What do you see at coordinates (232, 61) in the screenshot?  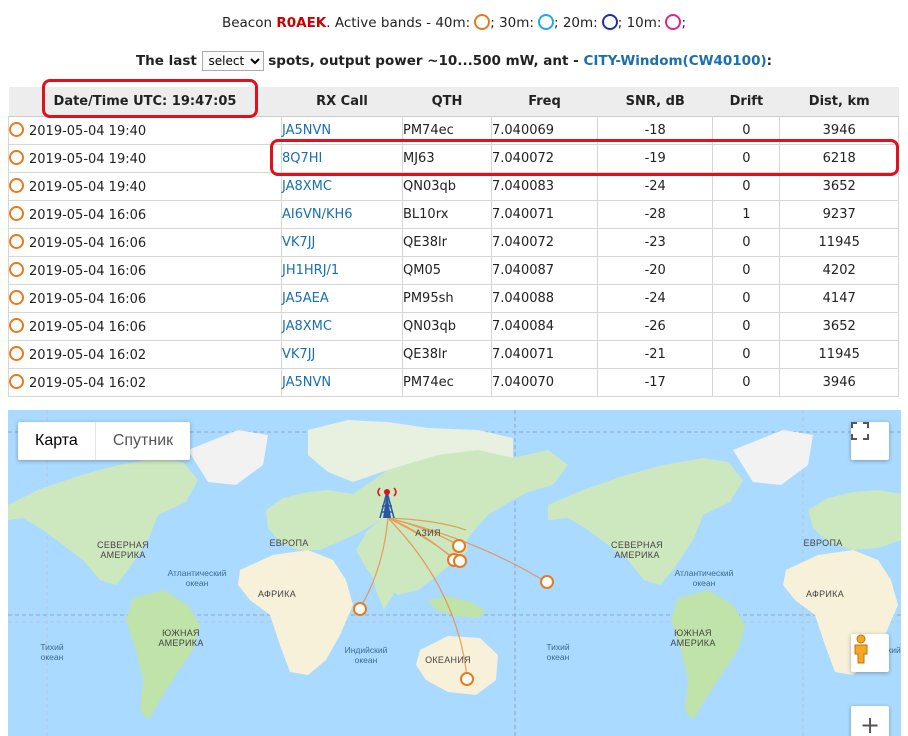 I see `spots-count-select: select` at bounding box center [232, 61].